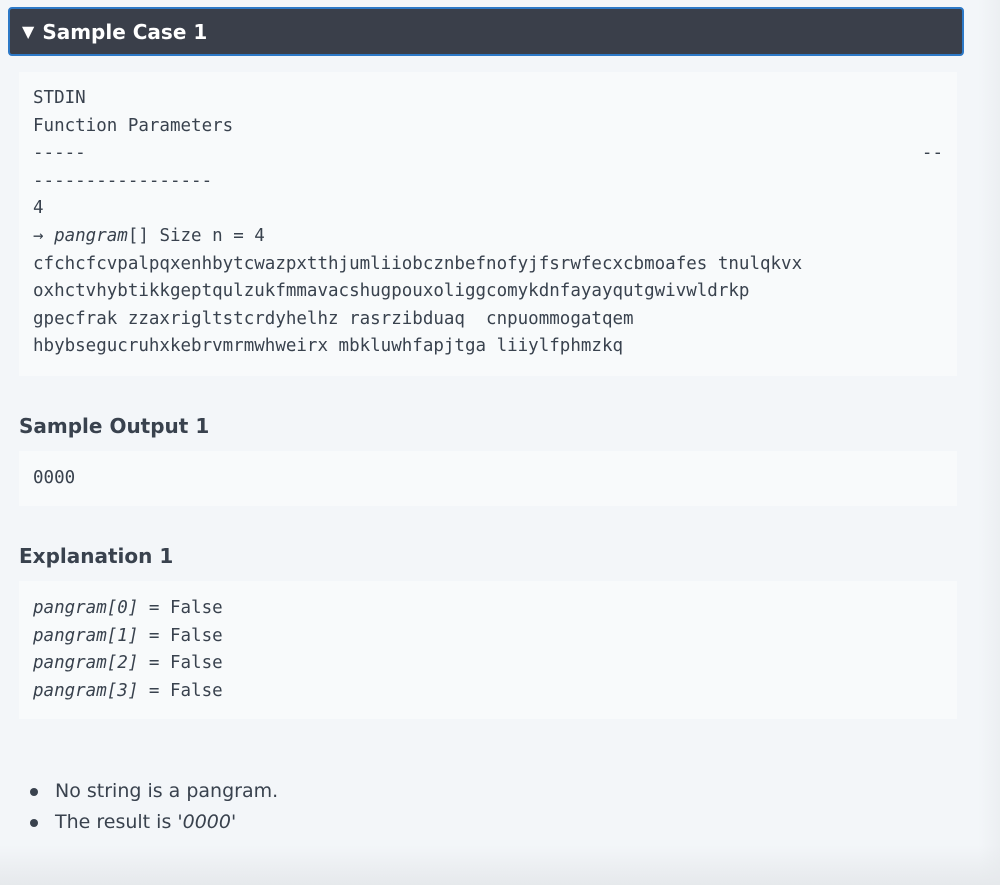  Describe the element at coordinates (989, 442) in the screenshot. I see `scroll-edge-shade` at that location.